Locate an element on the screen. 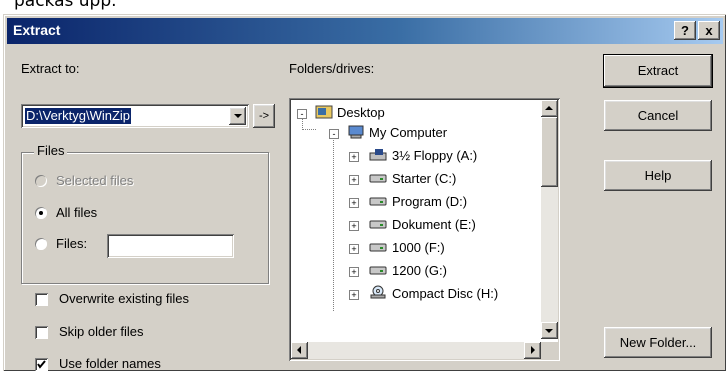  checkmark-icon is located at coordinates (41, 364).